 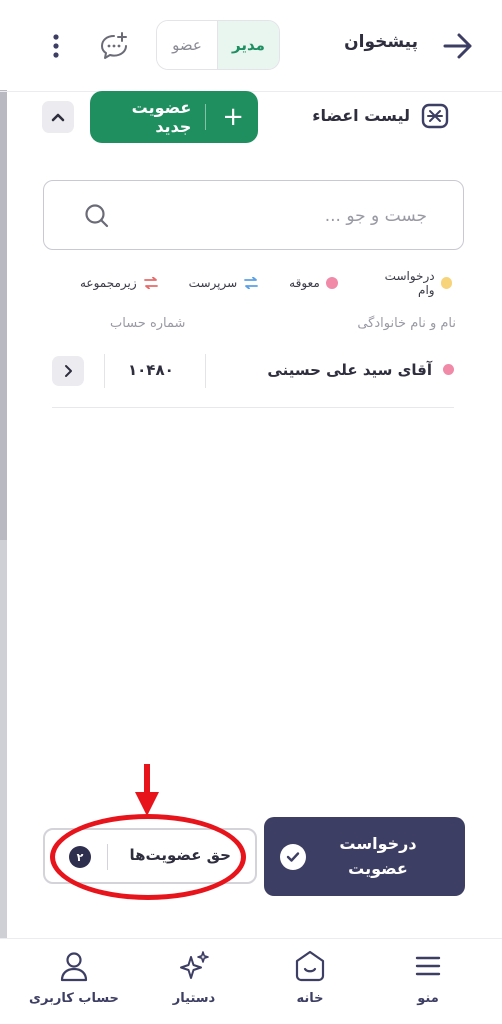 I want to click on collapse-button, so click(x=58, y=117).